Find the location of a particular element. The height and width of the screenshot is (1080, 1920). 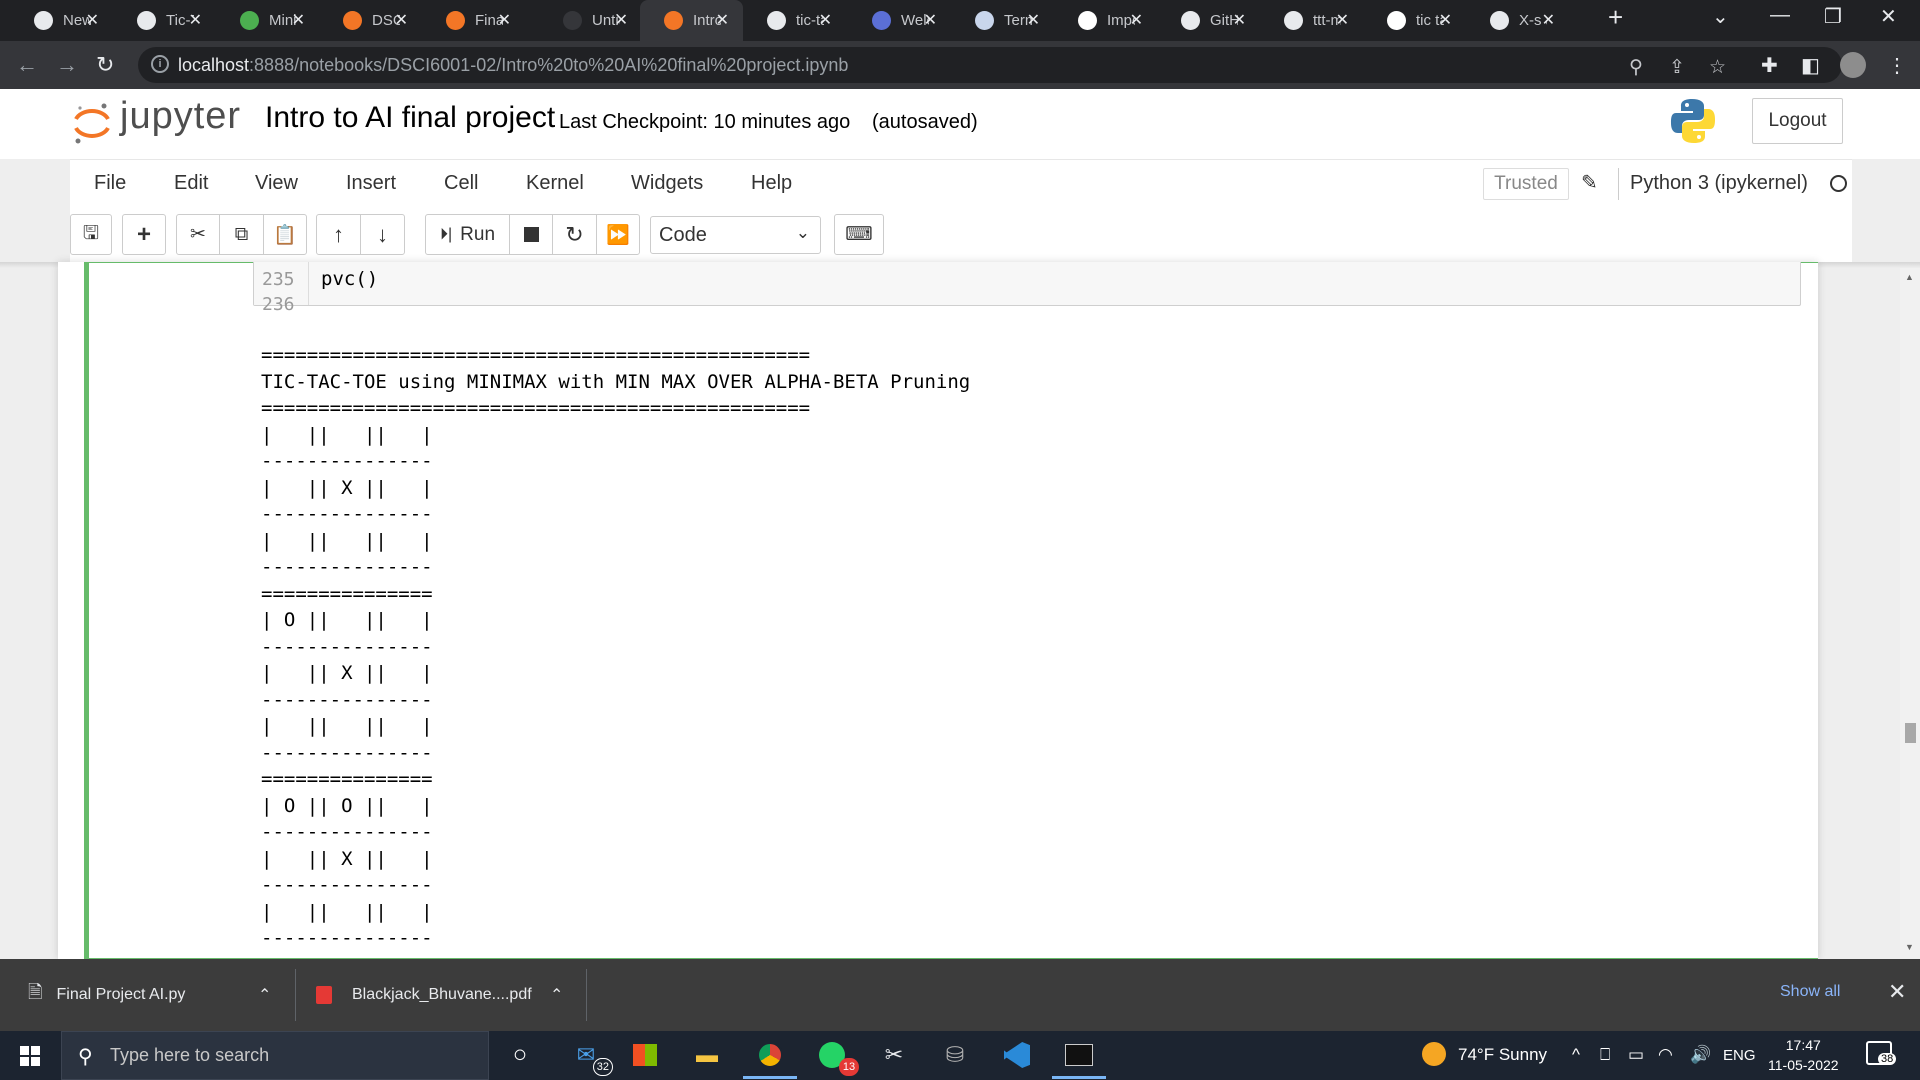

page-scrollbar: ▲ ▼ is located at coordinates (1910, 613).